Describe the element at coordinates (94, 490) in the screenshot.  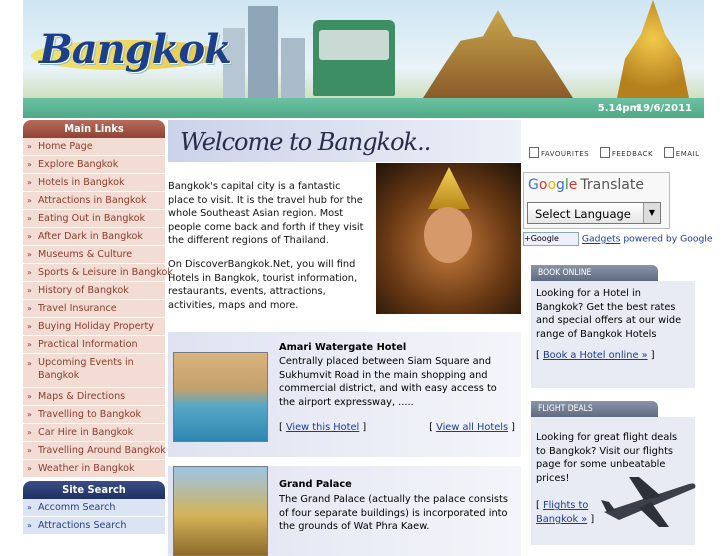
I see `site-search-heading: Site Search` at that location.